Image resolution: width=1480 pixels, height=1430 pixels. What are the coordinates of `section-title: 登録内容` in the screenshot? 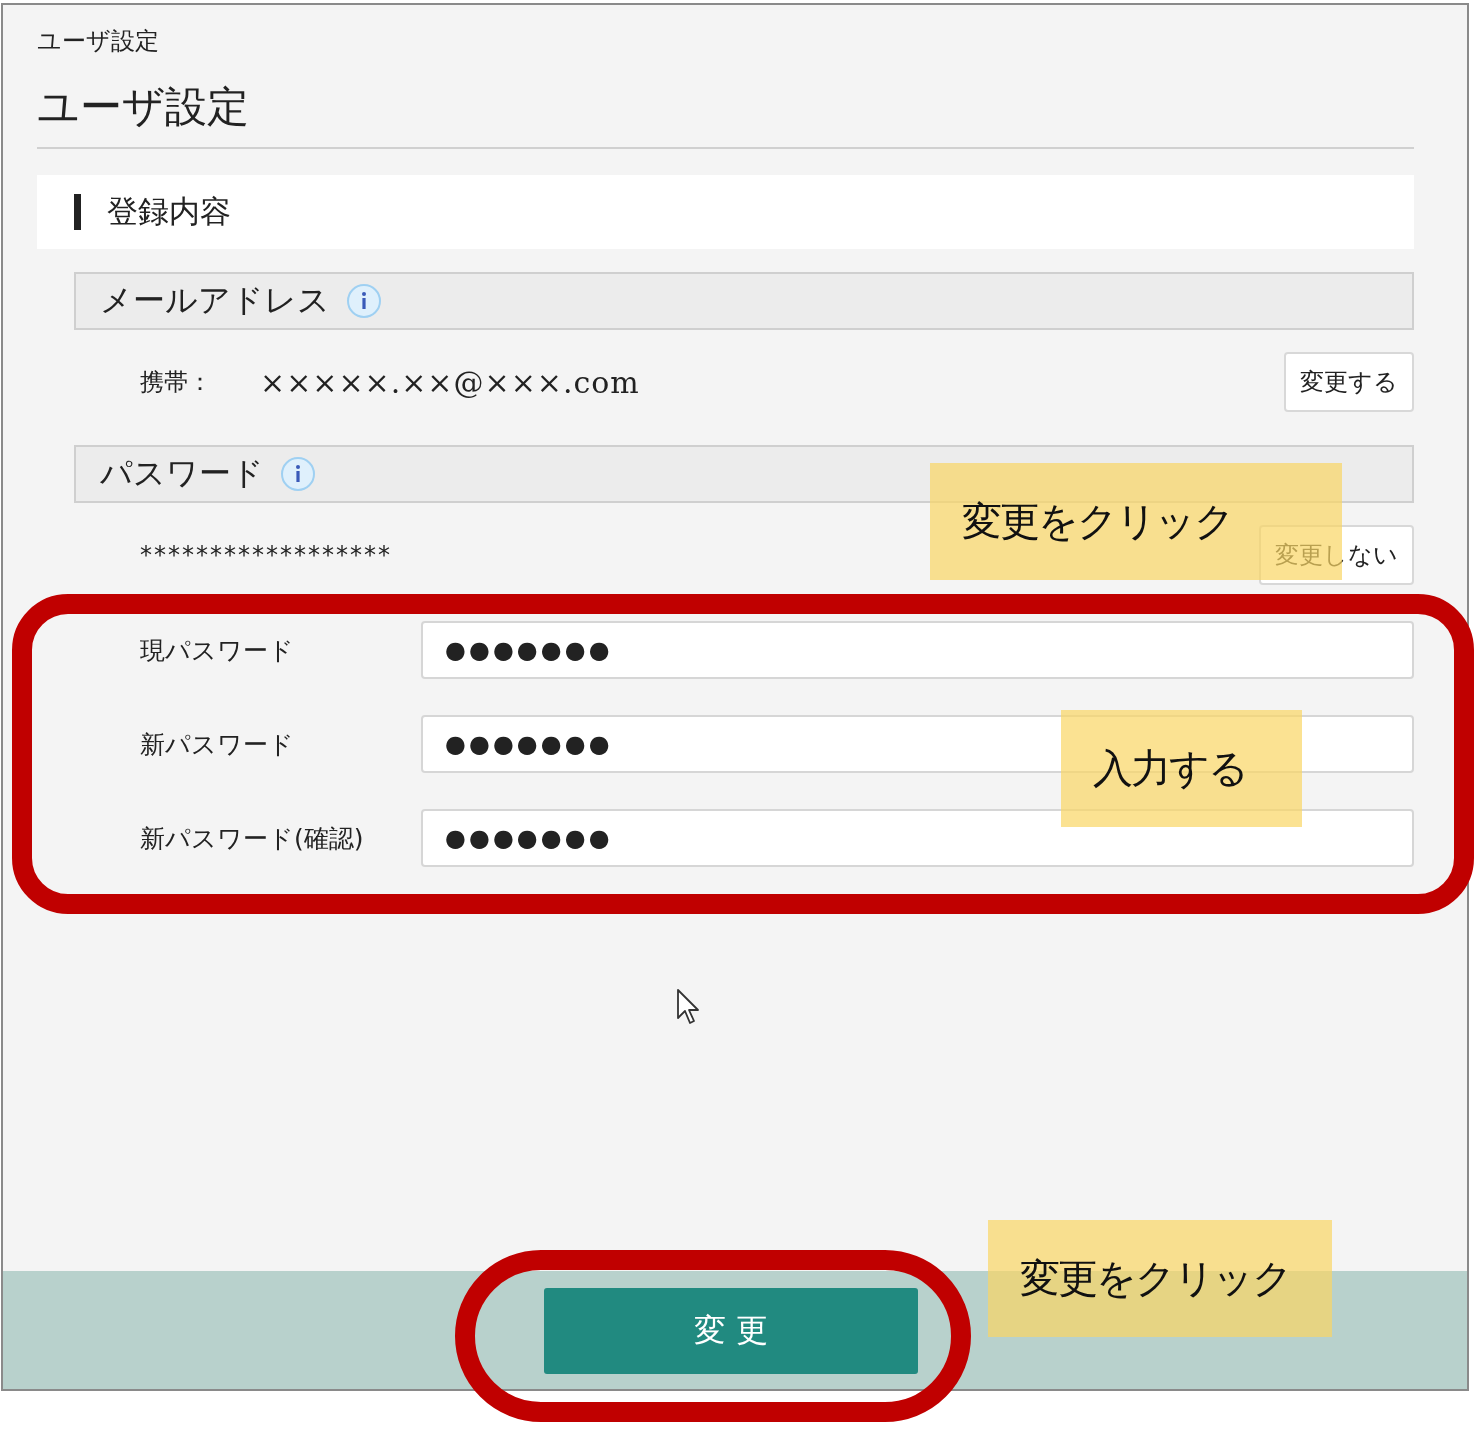 It's located at (169, 211).